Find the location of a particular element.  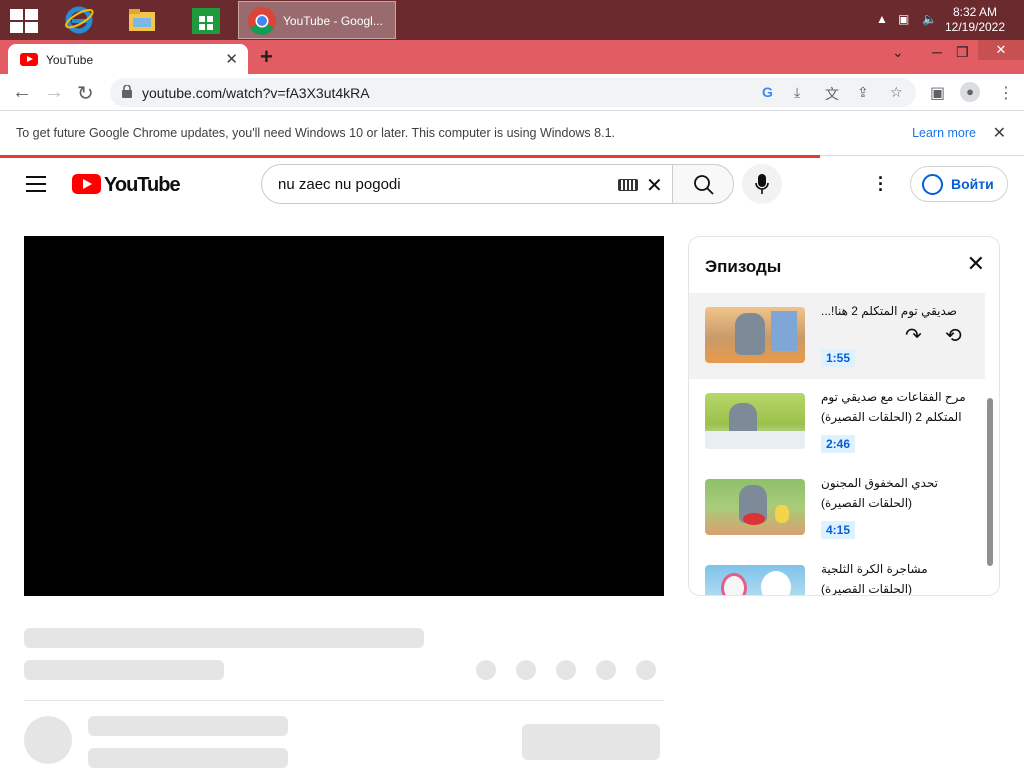

restore-button: ❐ is located at coordinates (962, 52).